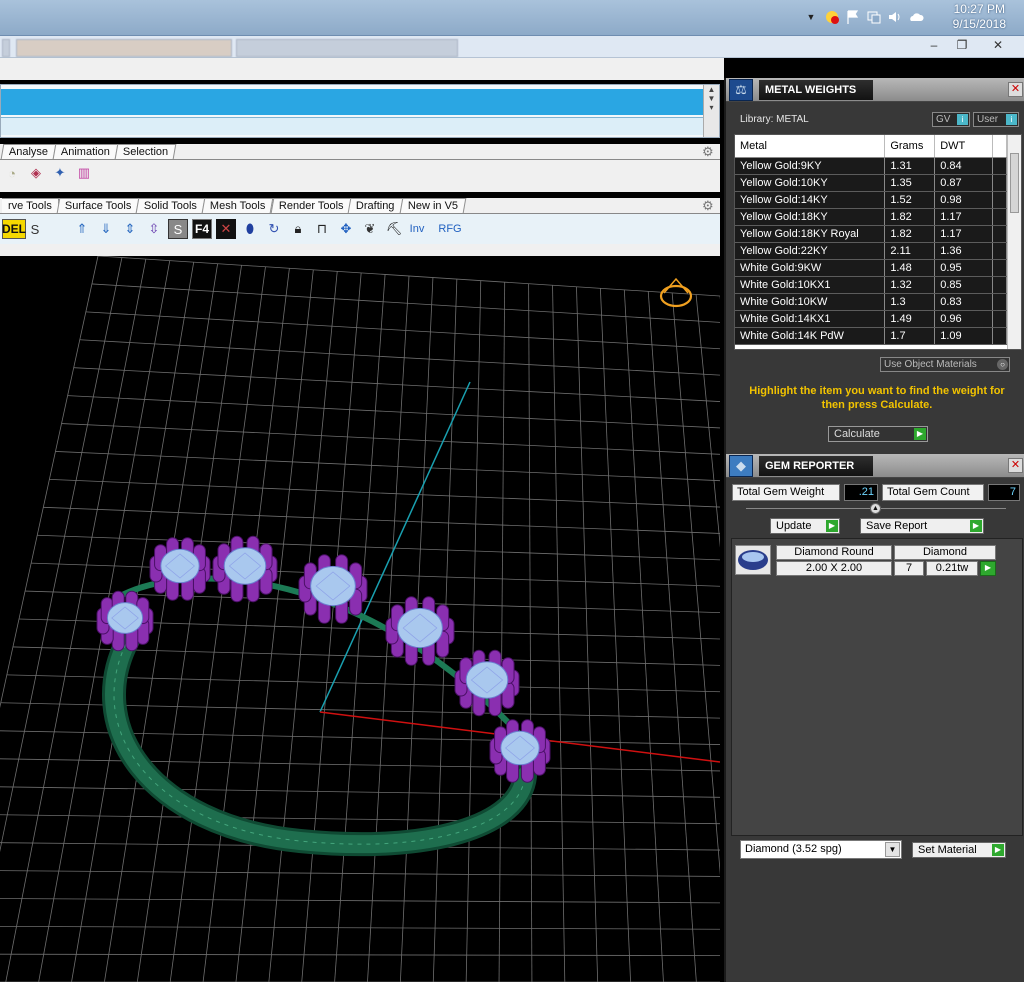  What do you see at coordinates (959, 850) in the screenshot?
I see `set-material-button: Set Material ▶` at bounding box center [959, 850].